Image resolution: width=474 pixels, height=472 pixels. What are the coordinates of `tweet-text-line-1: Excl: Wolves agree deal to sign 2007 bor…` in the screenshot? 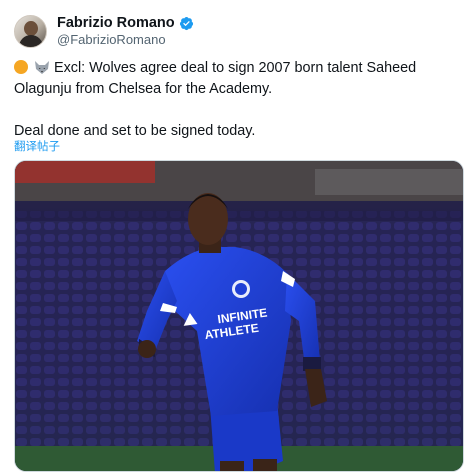 It's located at (215, 78).